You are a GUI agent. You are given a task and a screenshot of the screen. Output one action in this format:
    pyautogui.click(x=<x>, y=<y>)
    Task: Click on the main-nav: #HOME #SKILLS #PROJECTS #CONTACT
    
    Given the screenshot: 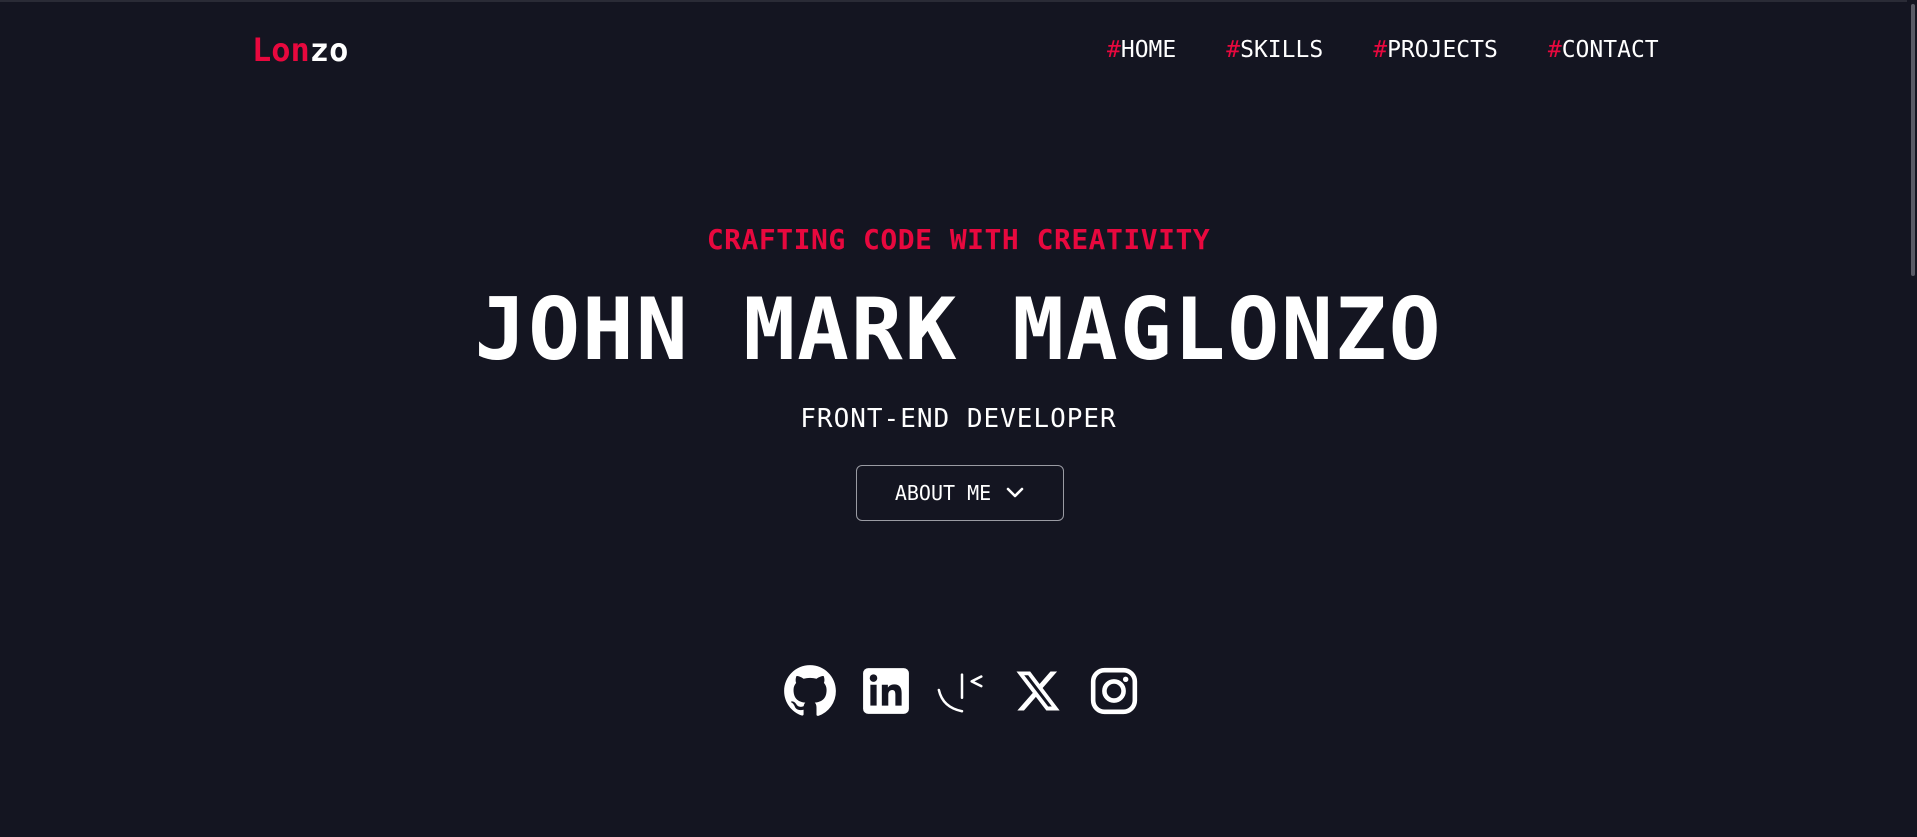 What is the action you would take?
    pyautogui.click(x=1383, y=50)
    